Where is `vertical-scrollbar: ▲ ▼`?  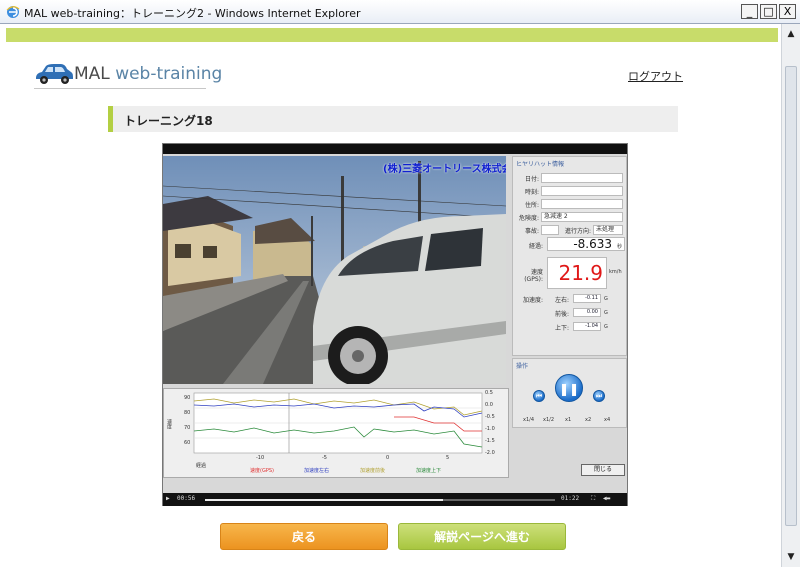
vertical-scrollbar: ▲ ▼ is located at coordinates (790, 295).